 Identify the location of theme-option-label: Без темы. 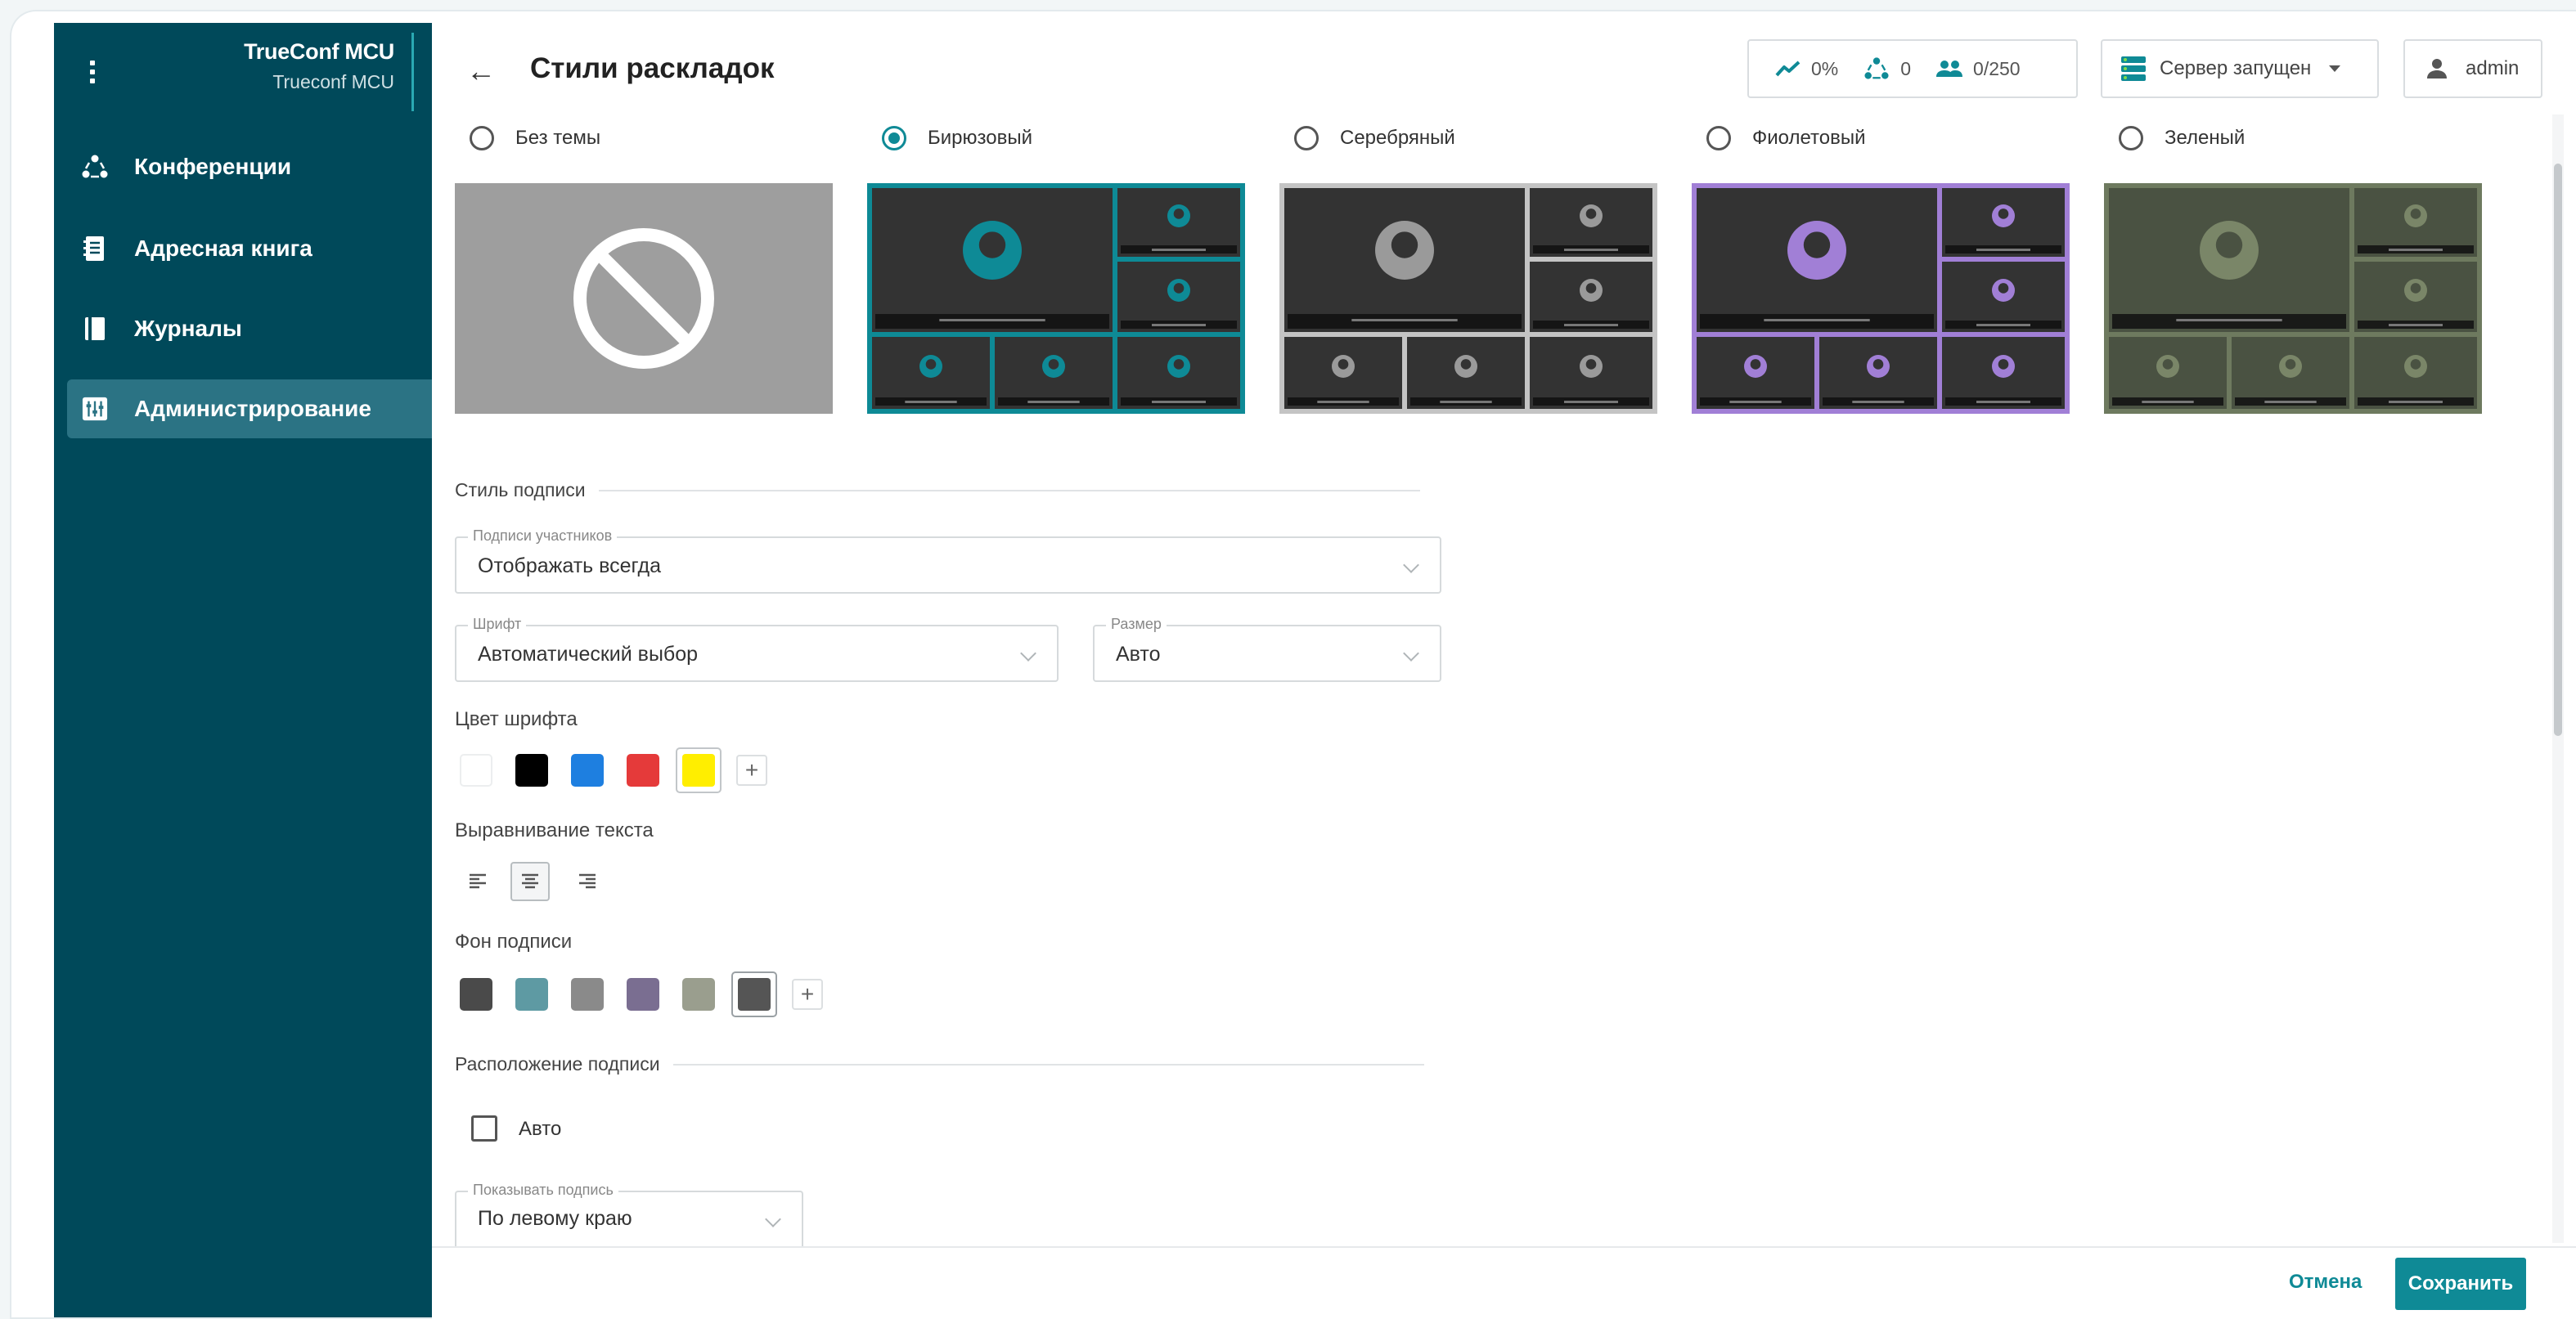
(558, 138).